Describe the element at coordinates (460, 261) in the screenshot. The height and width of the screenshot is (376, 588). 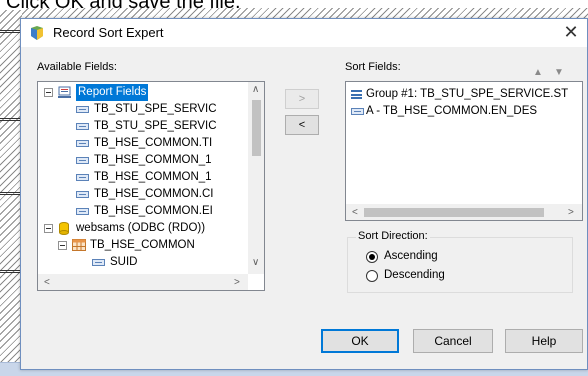
I see `sort-direction-group: Sort Direction: Ascending Descending` at that location.